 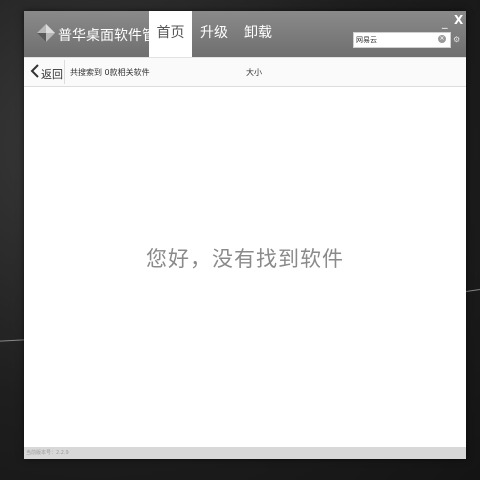 I want to click on tab-upgrade-label: 升级, so click(x=214, y=33).